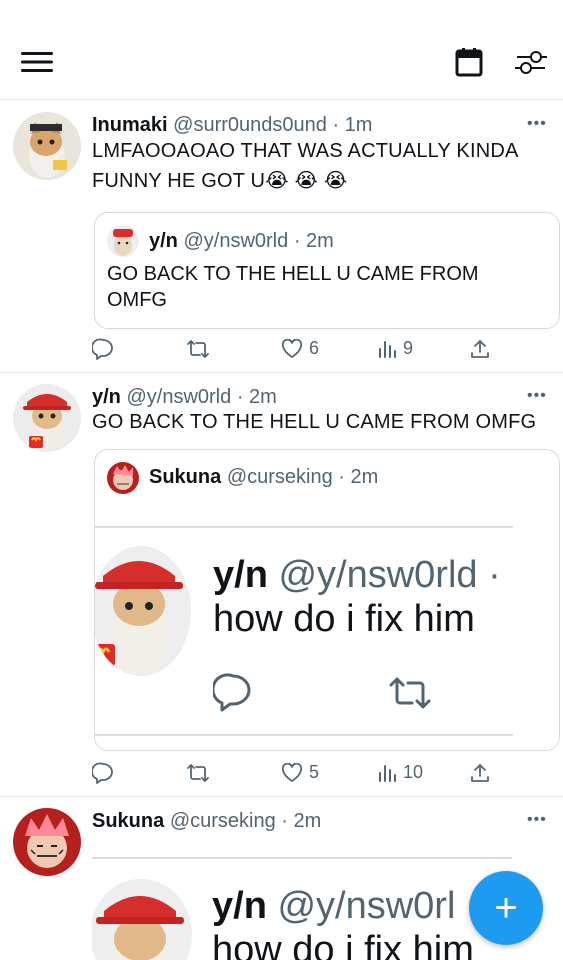 The image size is (563, 960). What do you see at coordinates (366, 906) in the screenshot?
I see `handle: @y/nsw0rl` at bounding box center [366, 906].